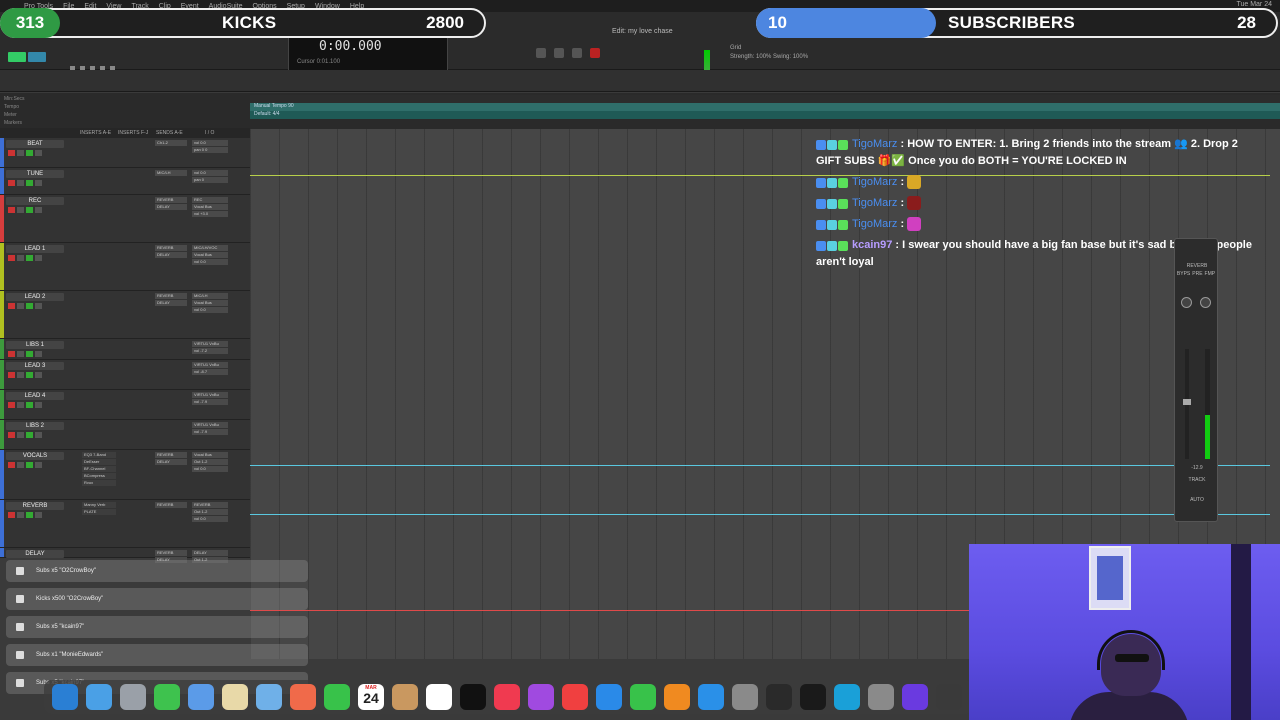  What do you see at coordinates (27, 57) in the screenshot?
I see `edit-mode-buttons` at bounding box center [27, 57].